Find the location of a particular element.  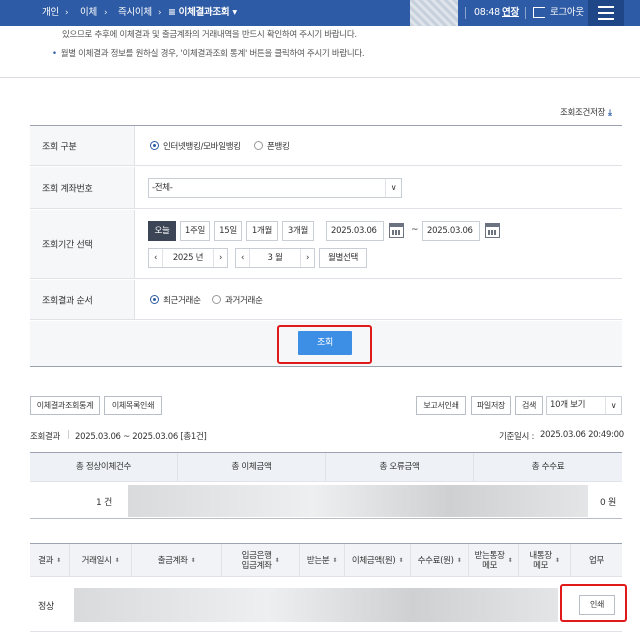

save-search-condition-button: 조회조건저장 ⤓ is located at coordinates (586, 112).